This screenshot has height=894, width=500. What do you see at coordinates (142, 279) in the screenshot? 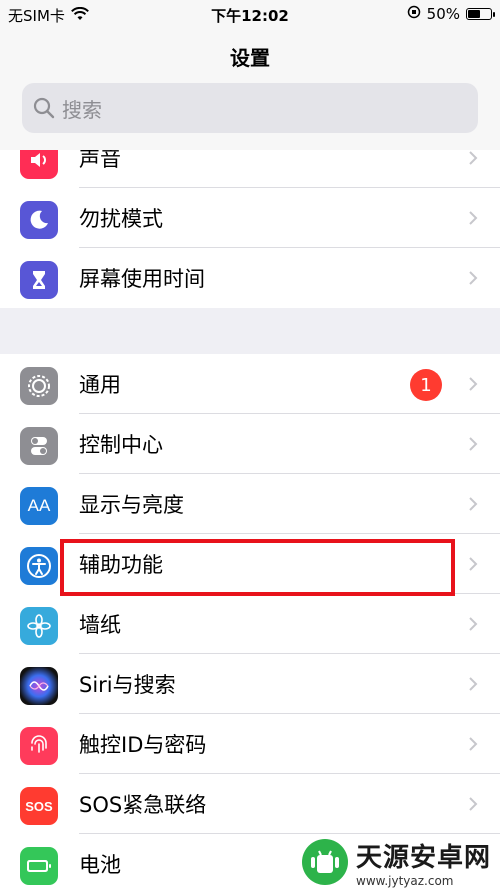
I see `settings-row-label: 屏幕使用时间` at bounding box center [142, 279].